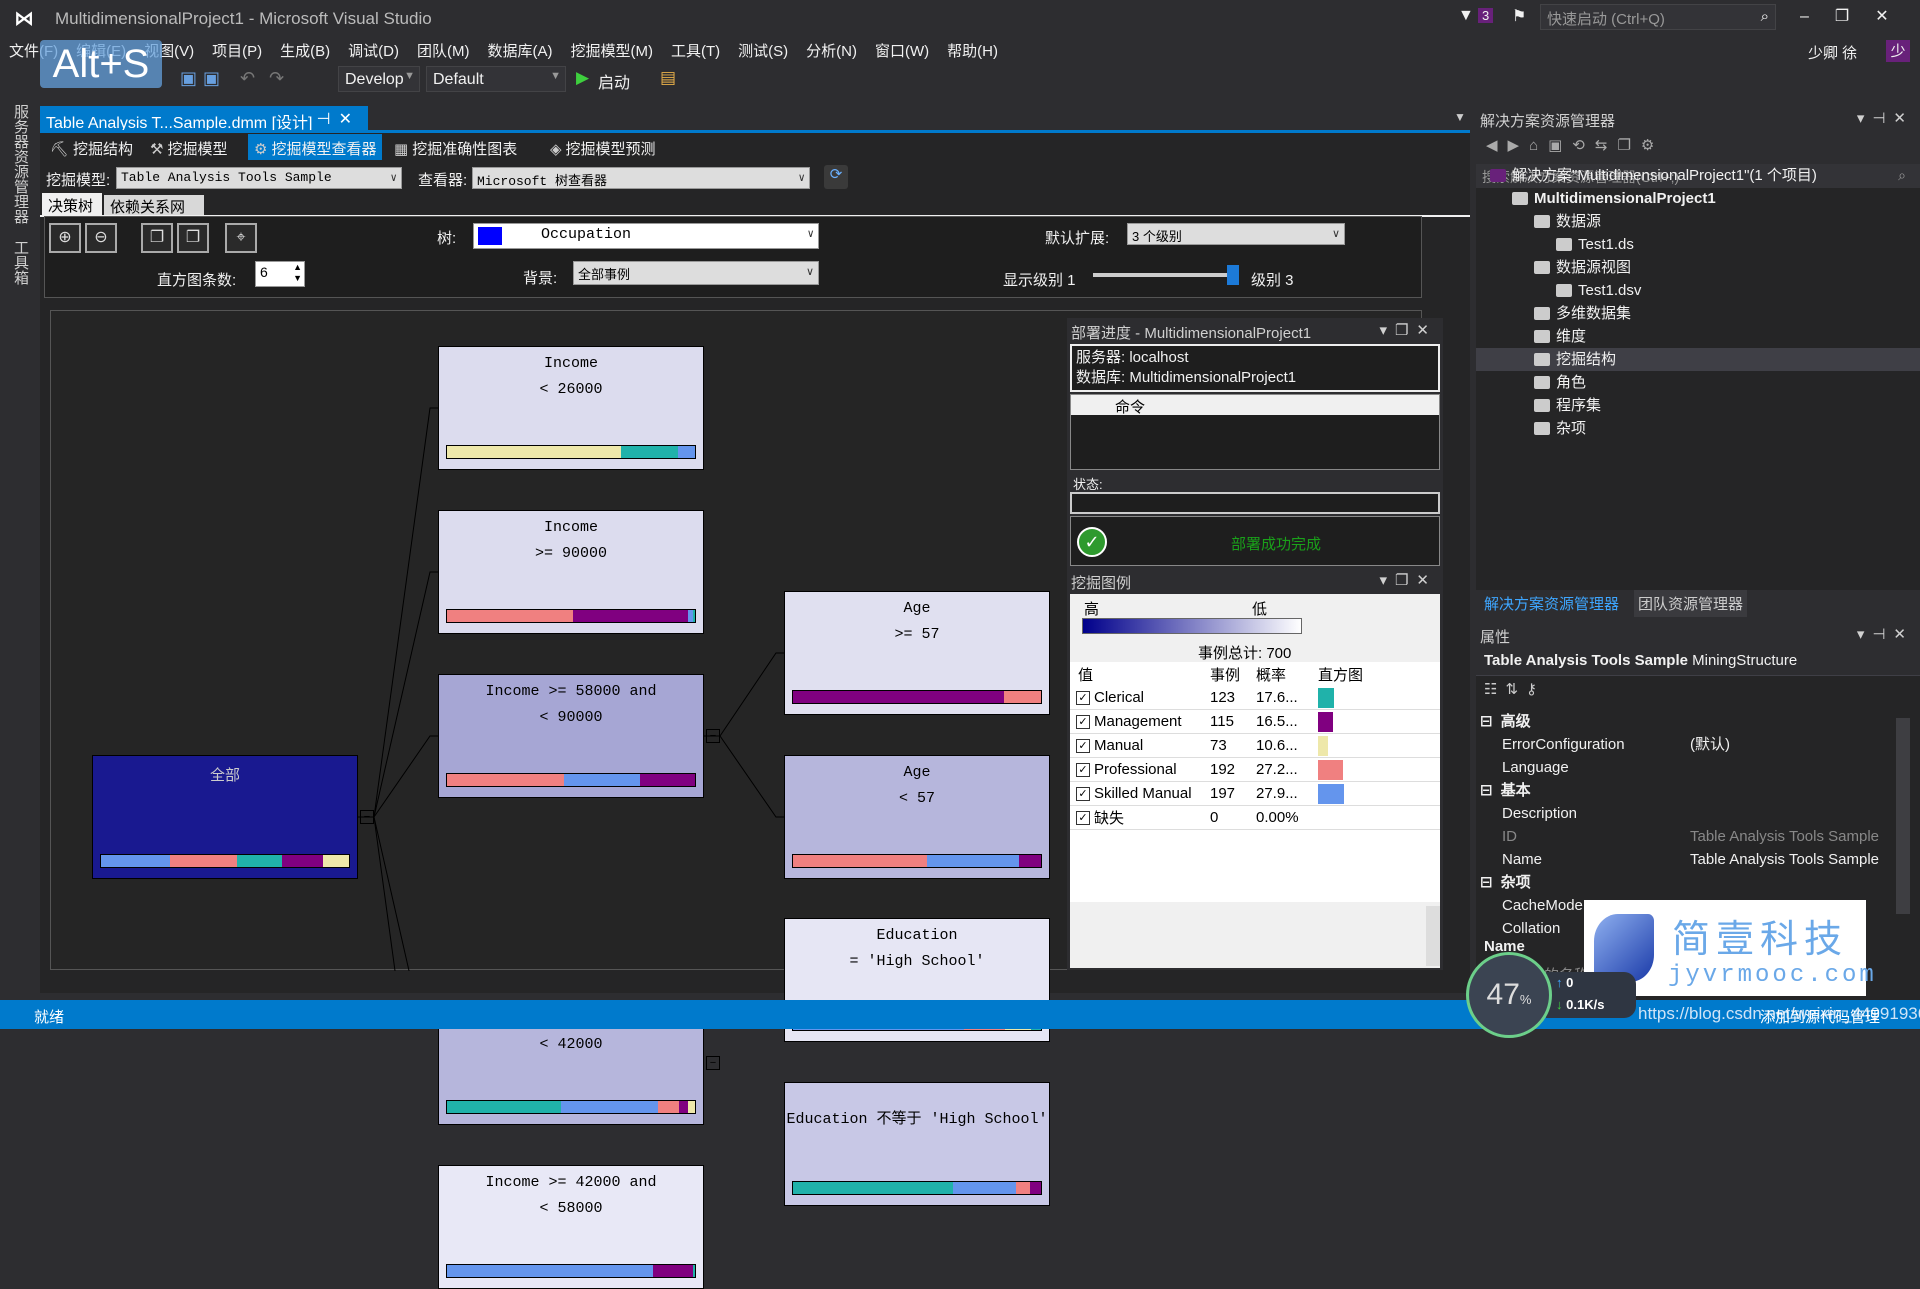  What do you see at coordinates (917, 817) in the screenshot?
I see `tree-node: Age < 57` at bounding box center [917, 817].